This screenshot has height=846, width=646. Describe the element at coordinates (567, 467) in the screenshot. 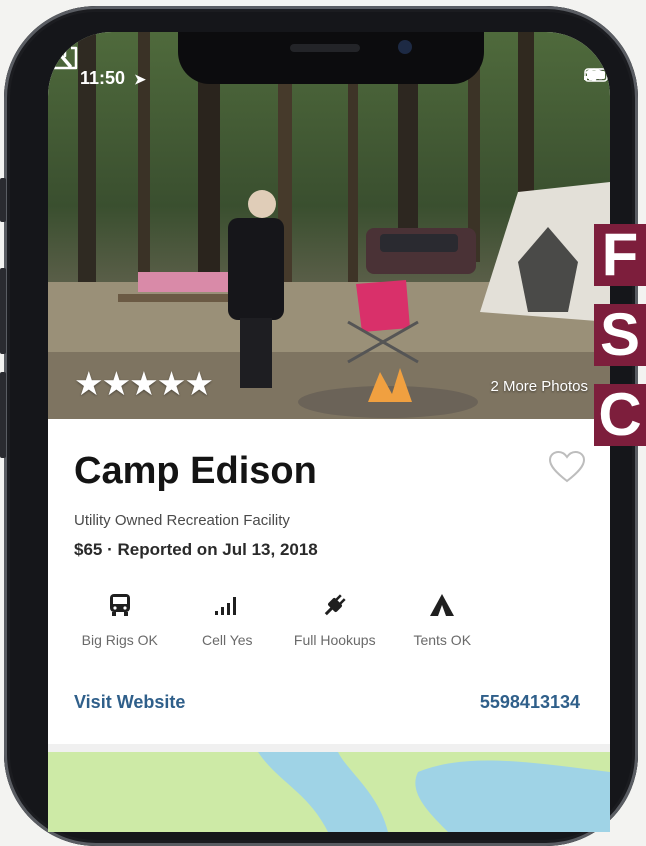

I see `favorite-heart-icon` at that location.